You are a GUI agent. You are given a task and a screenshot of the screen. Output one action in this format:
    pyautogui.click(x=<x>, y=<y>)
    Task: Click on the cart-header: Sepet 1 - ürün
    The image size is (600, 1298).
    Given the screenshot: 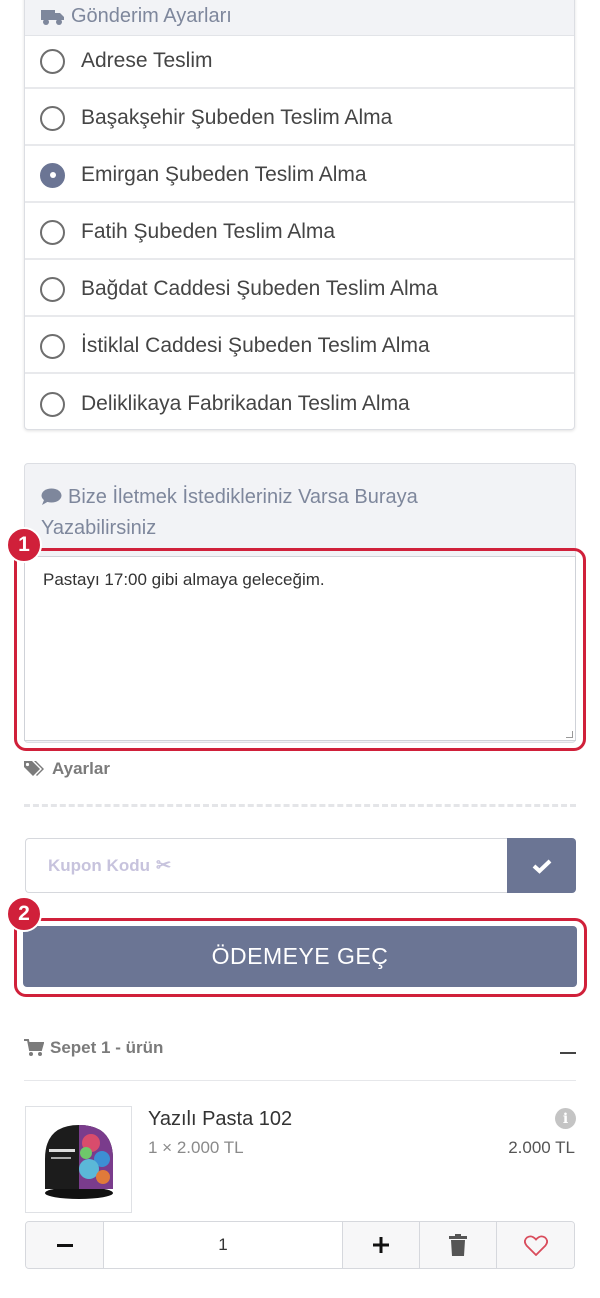 What is the action you would take?
    pyautogui.click(x=93, y=1048)
    